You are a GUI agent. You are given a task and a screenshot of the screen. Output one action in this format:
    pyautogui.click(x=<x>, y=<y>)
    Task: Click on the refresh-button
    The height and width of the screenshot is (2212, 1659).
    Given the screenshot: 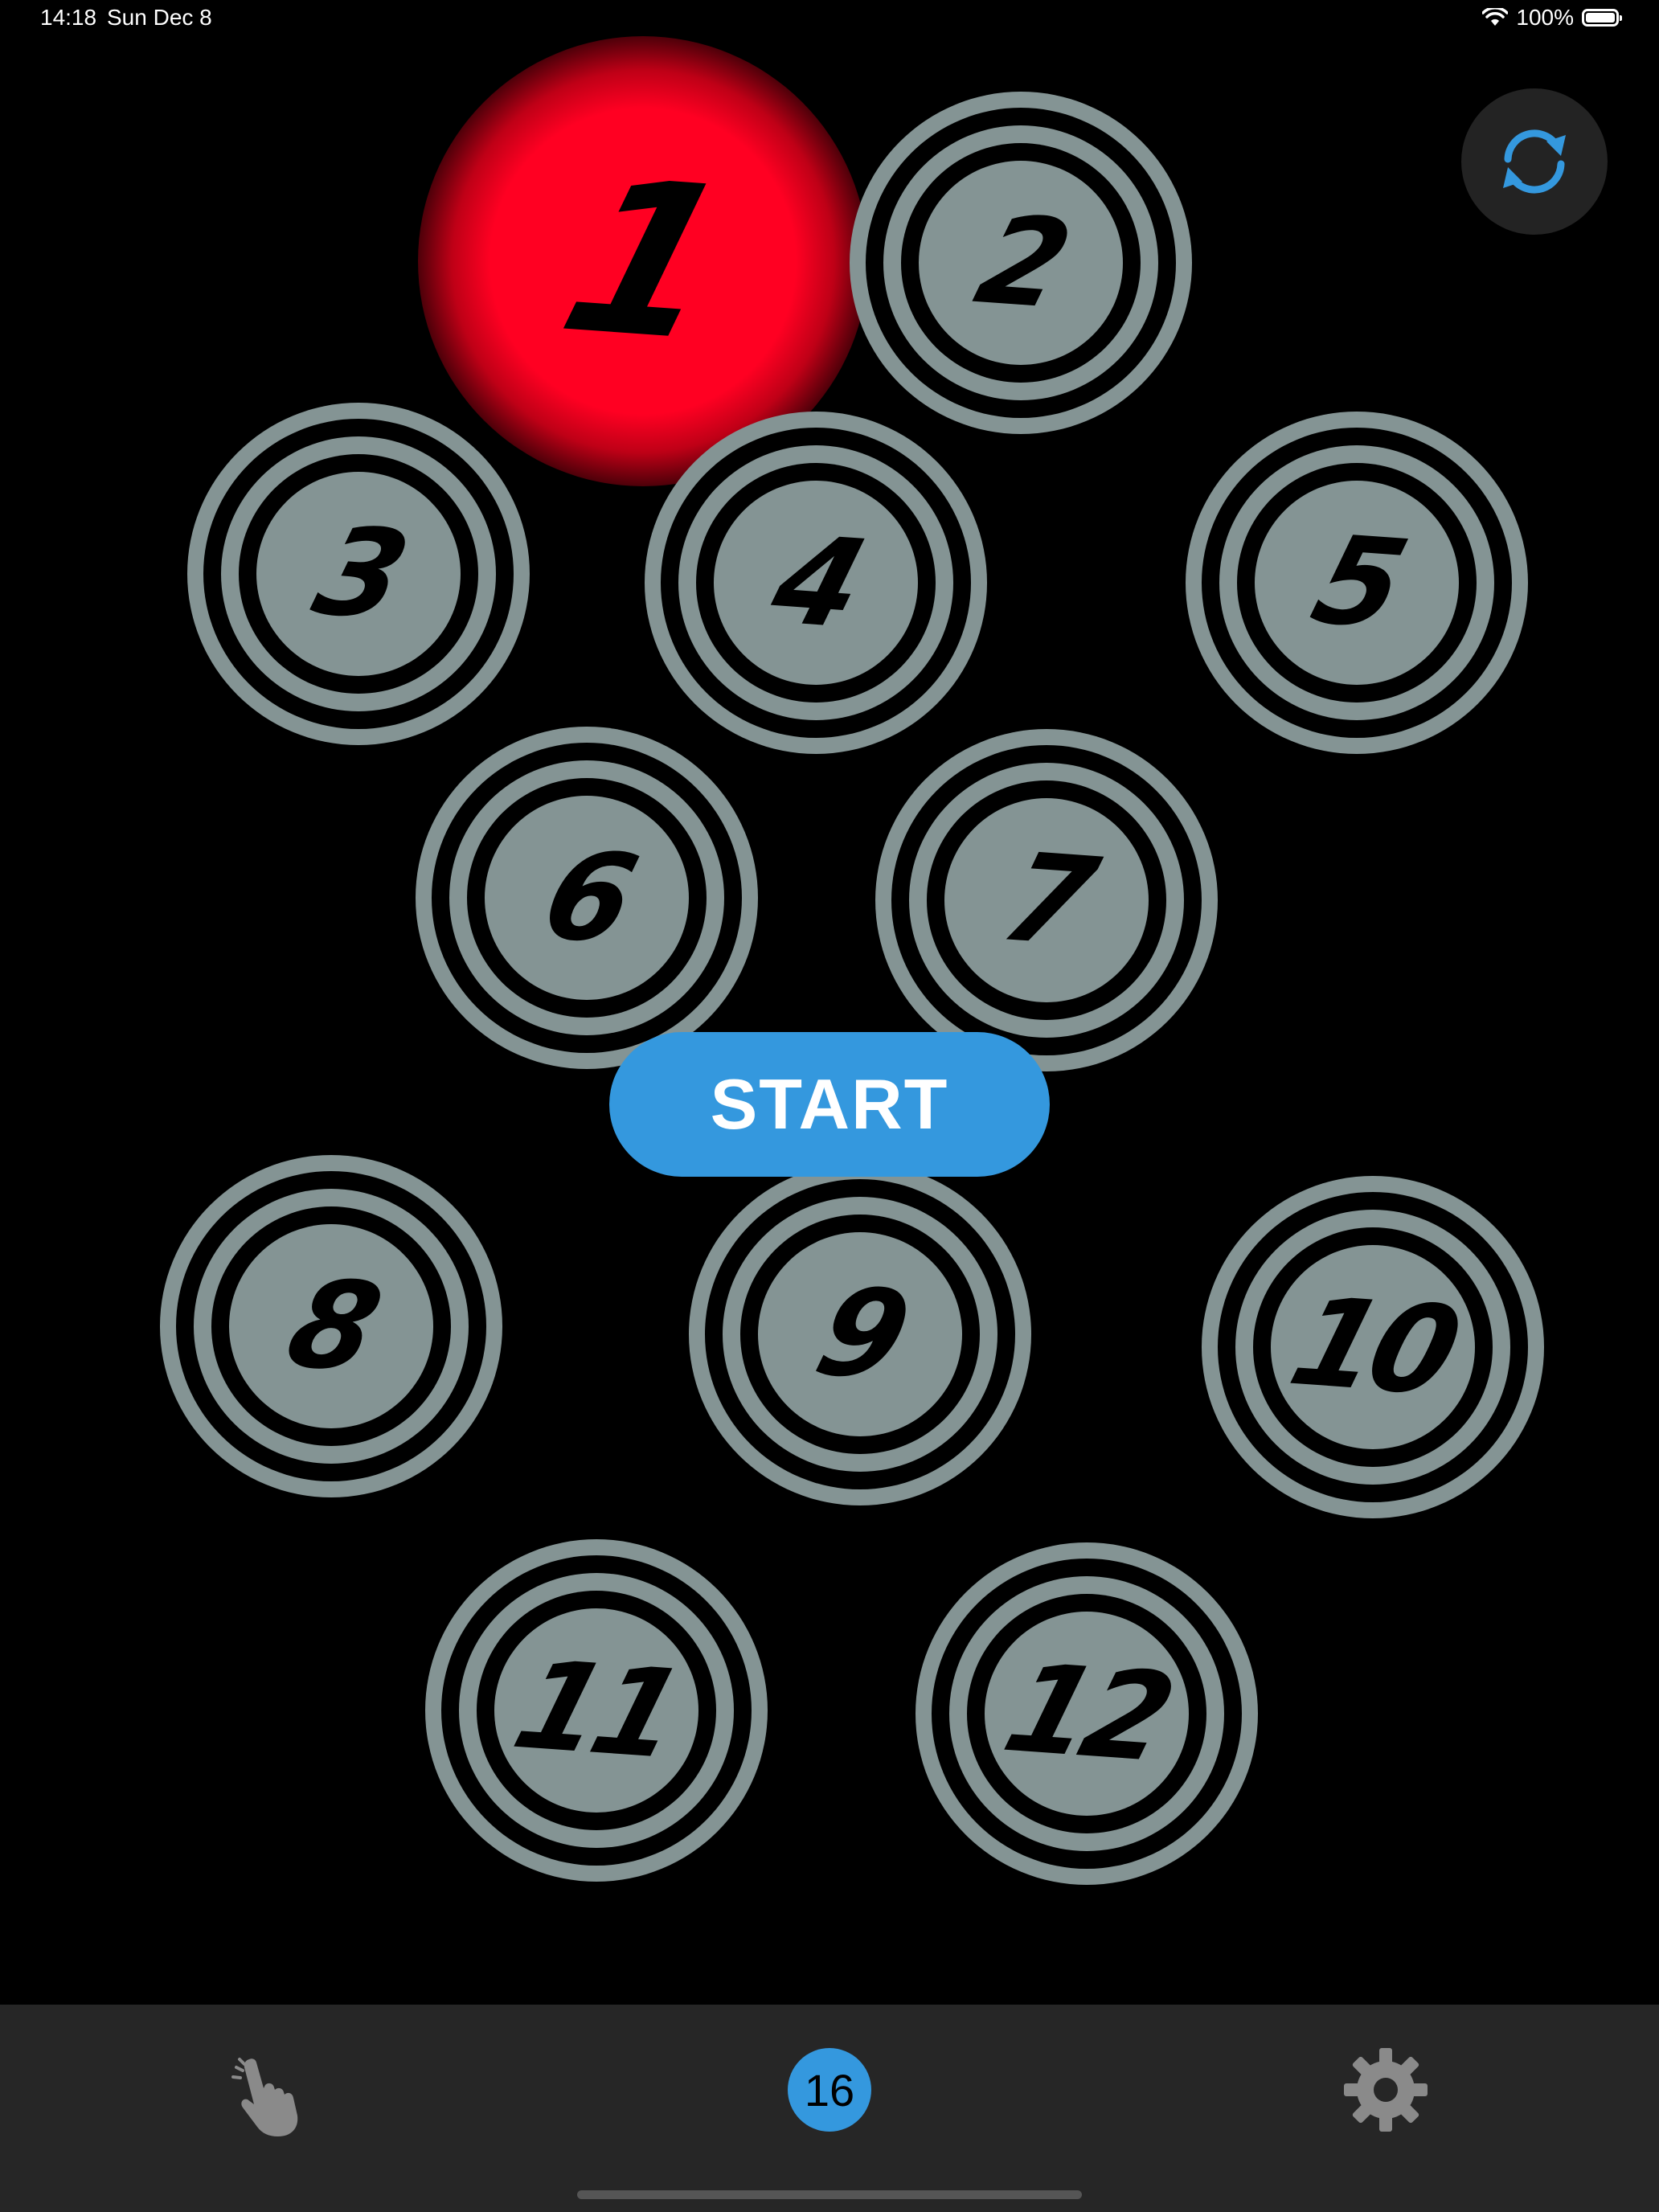 What is the action you would take?
    pyautogui.click(x=1534, y=161)
    